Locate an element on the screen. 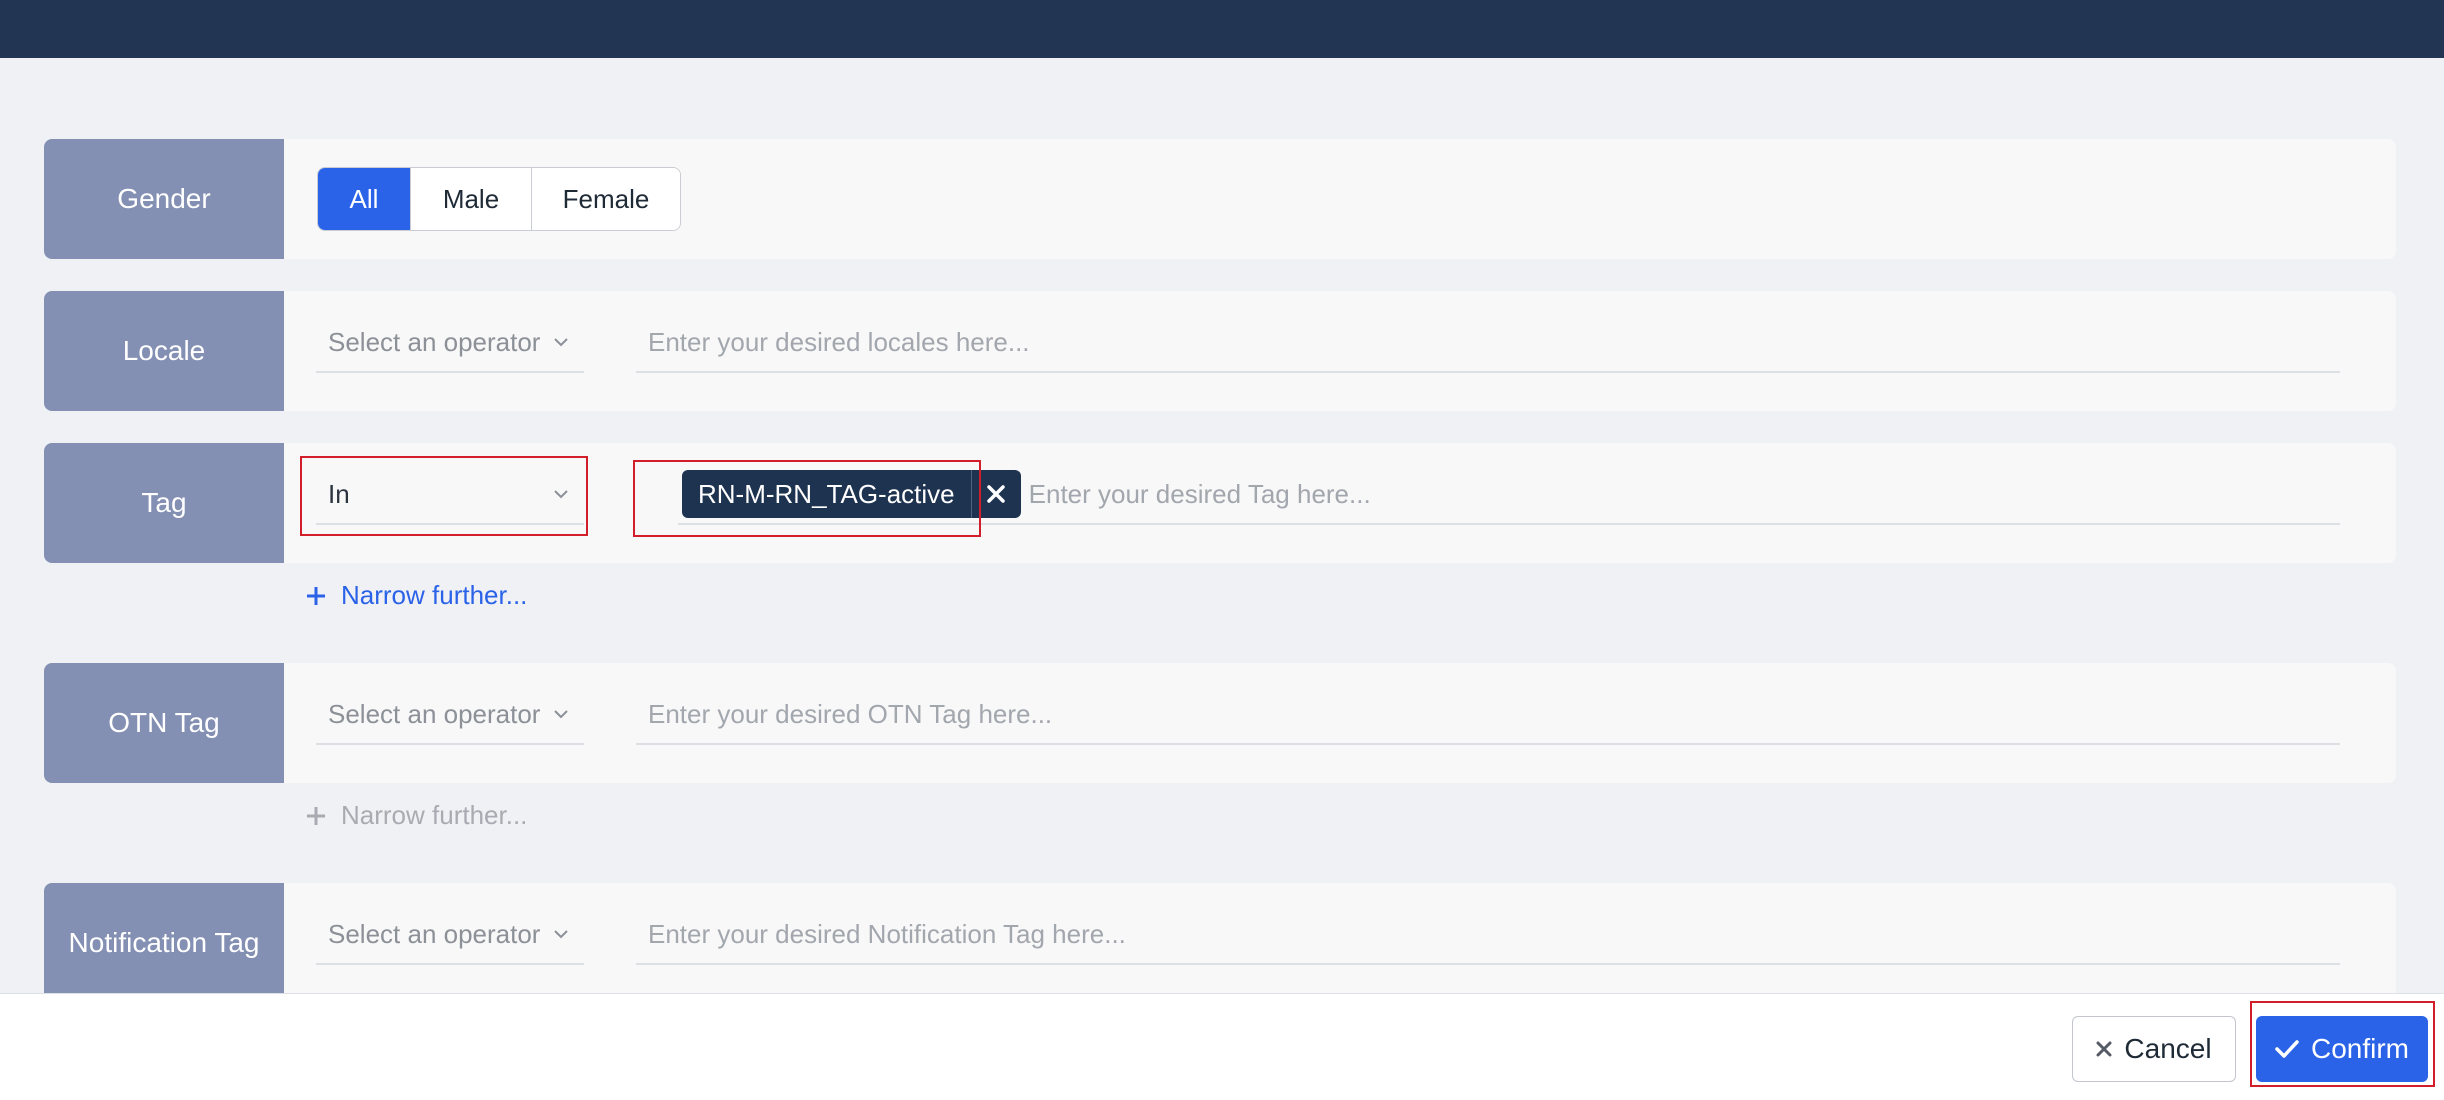 Image resolution: width=2444 pixels, height=1100 pixels. otn-tag-operator-select: Select an operator is located at coordinates (450, 715).